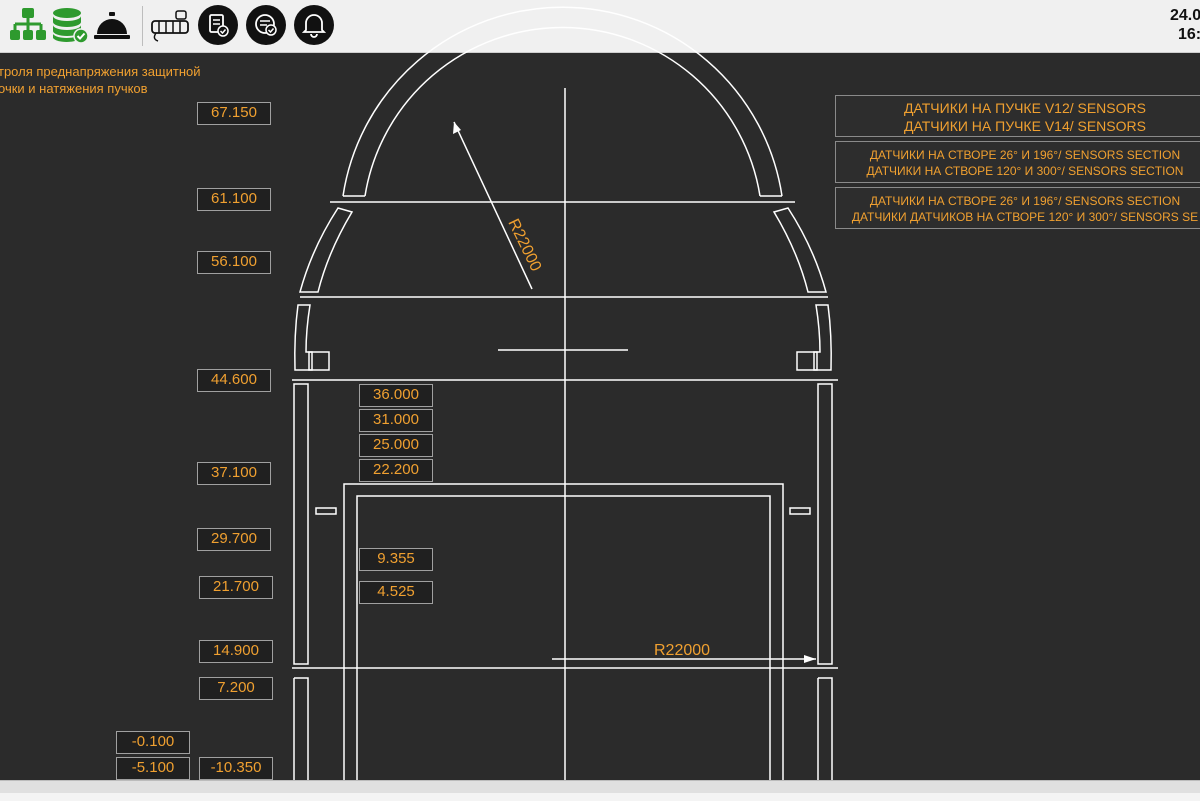 The height and width of the screenshot is (801, 1200). I want to click on dome-radius-arrow, so click(457, 128).